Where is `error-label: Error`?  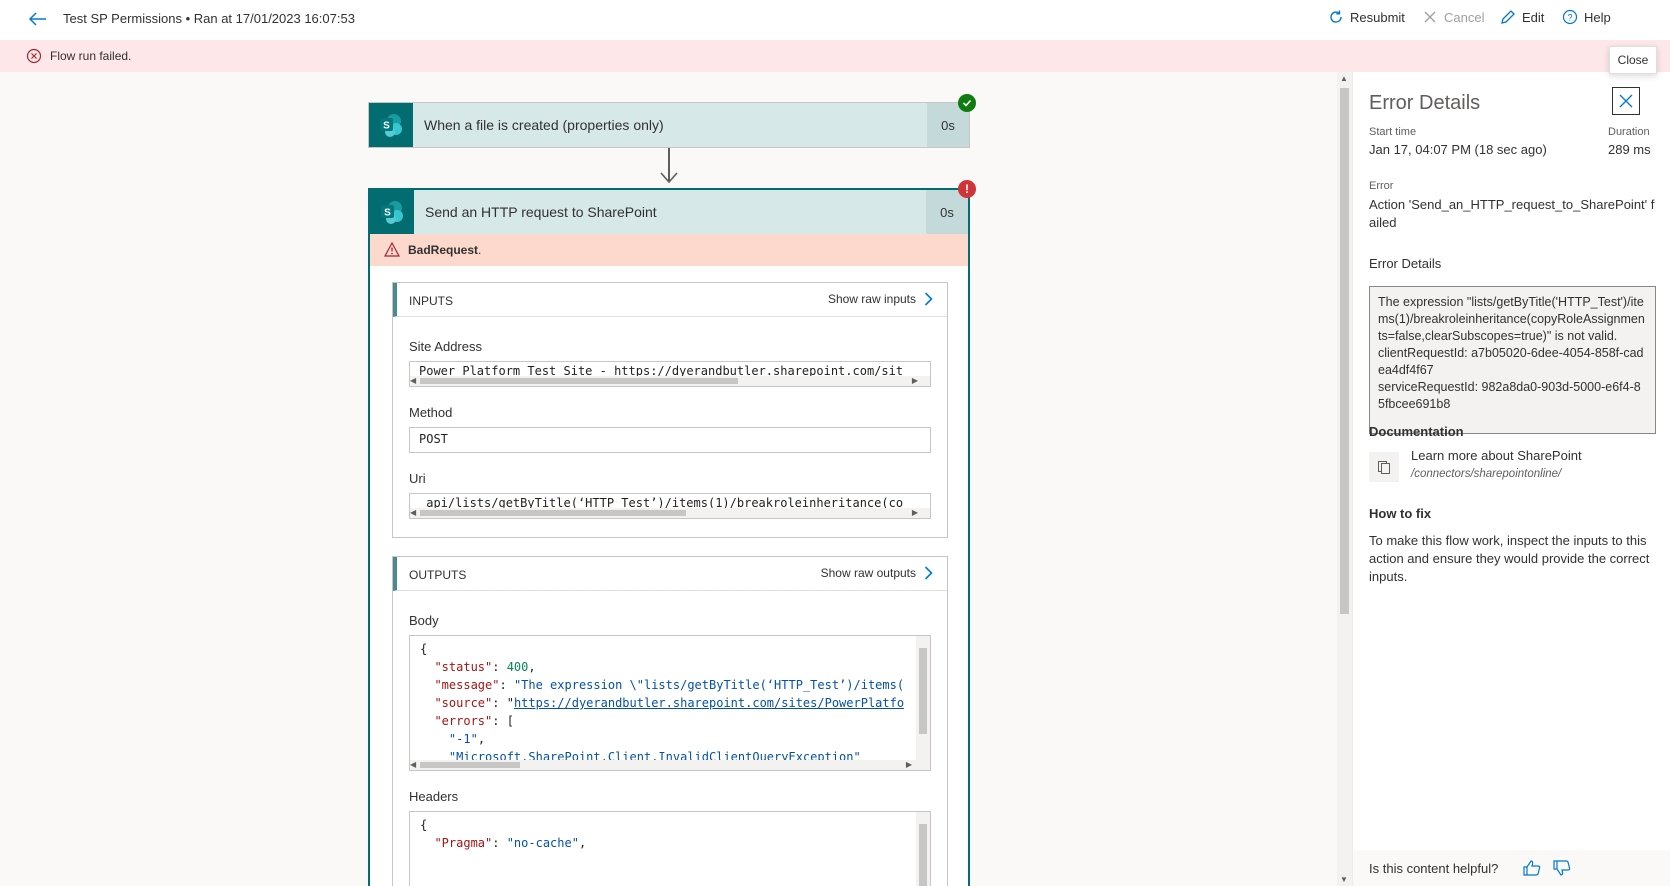 error-label: Error is located at coordinates (1381, 186).